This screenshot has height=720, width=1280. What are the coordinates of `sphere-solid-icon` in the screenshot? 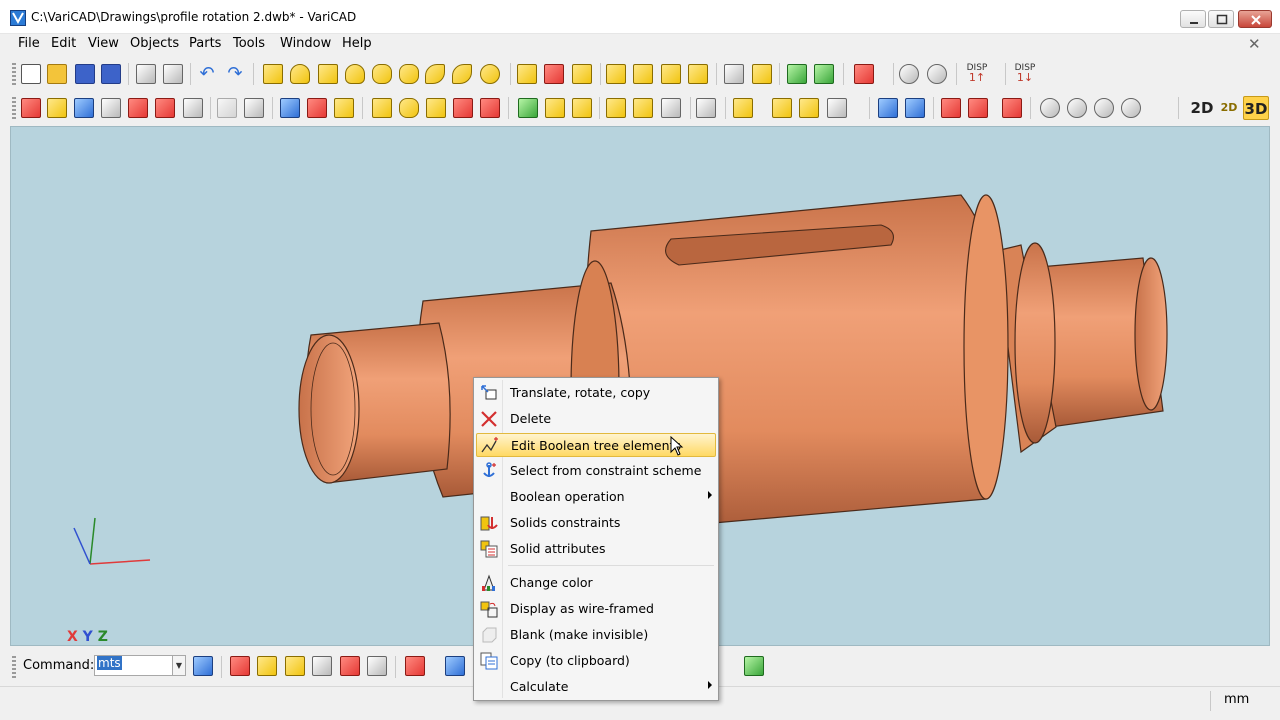 It's located at (490, 74).